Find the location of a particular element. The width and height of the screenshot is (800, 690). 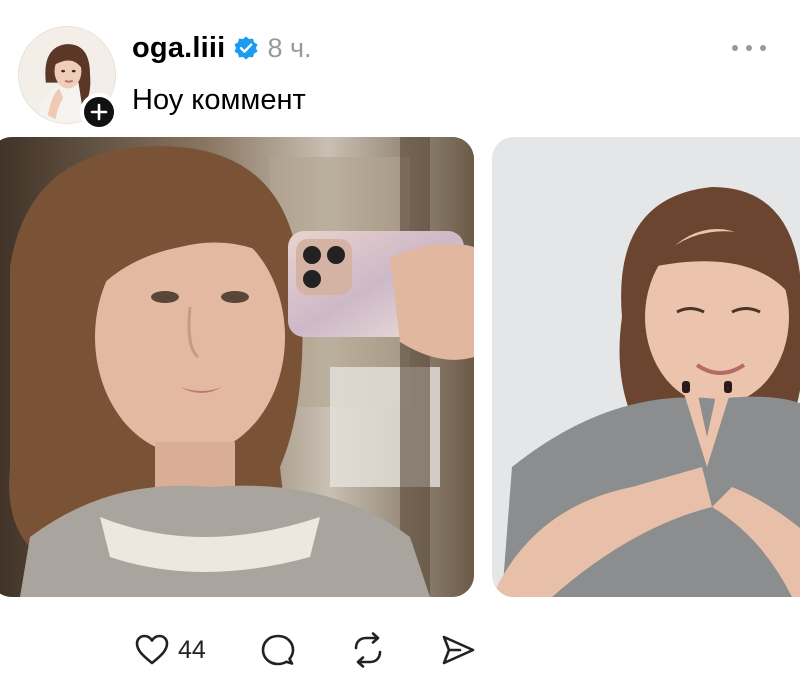

like-count: 44 is located at coordinates (192, 649).